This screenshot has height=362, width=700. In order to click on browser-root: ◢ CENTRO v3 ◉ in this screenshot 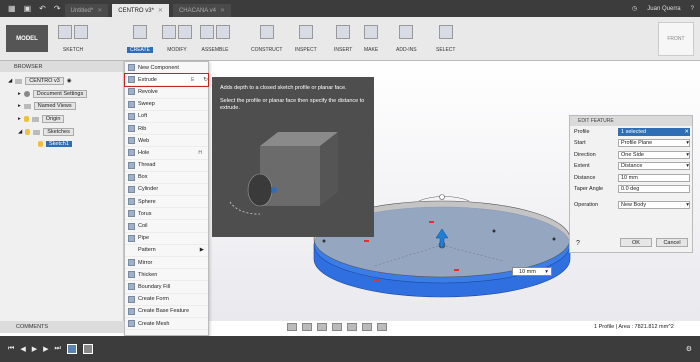, I will do `click(40, 81)`.